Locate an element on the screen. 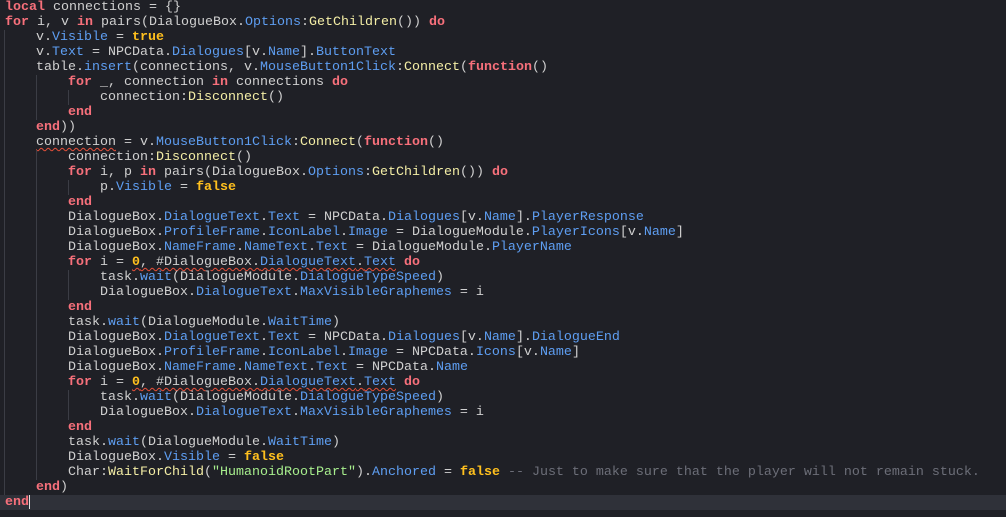 This screenshot has width=1006, height=517. token-text: (connections, v. is located at coordinates (196, 67).